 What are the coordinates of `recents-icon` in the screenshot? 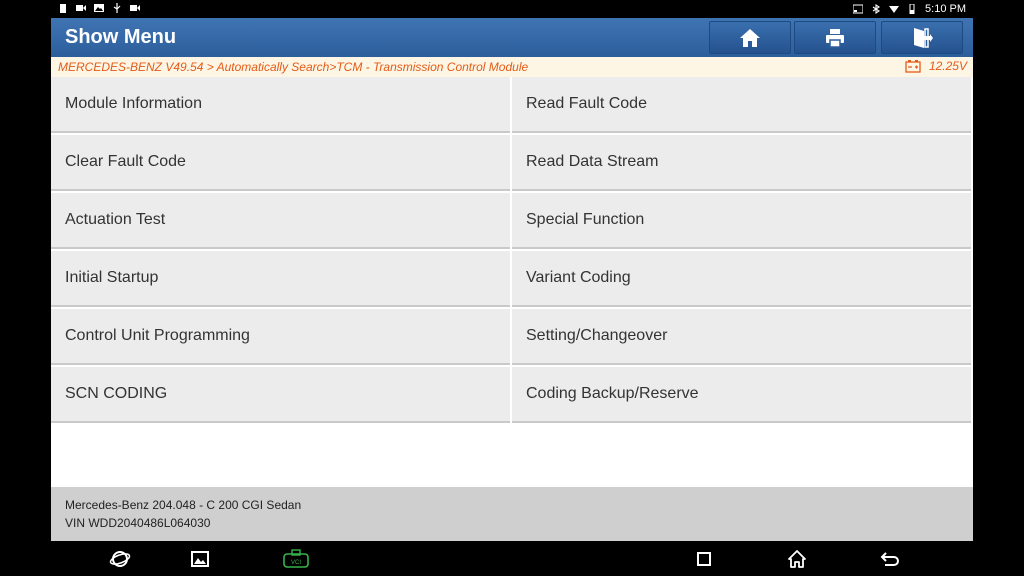 It's located at (704, 559).